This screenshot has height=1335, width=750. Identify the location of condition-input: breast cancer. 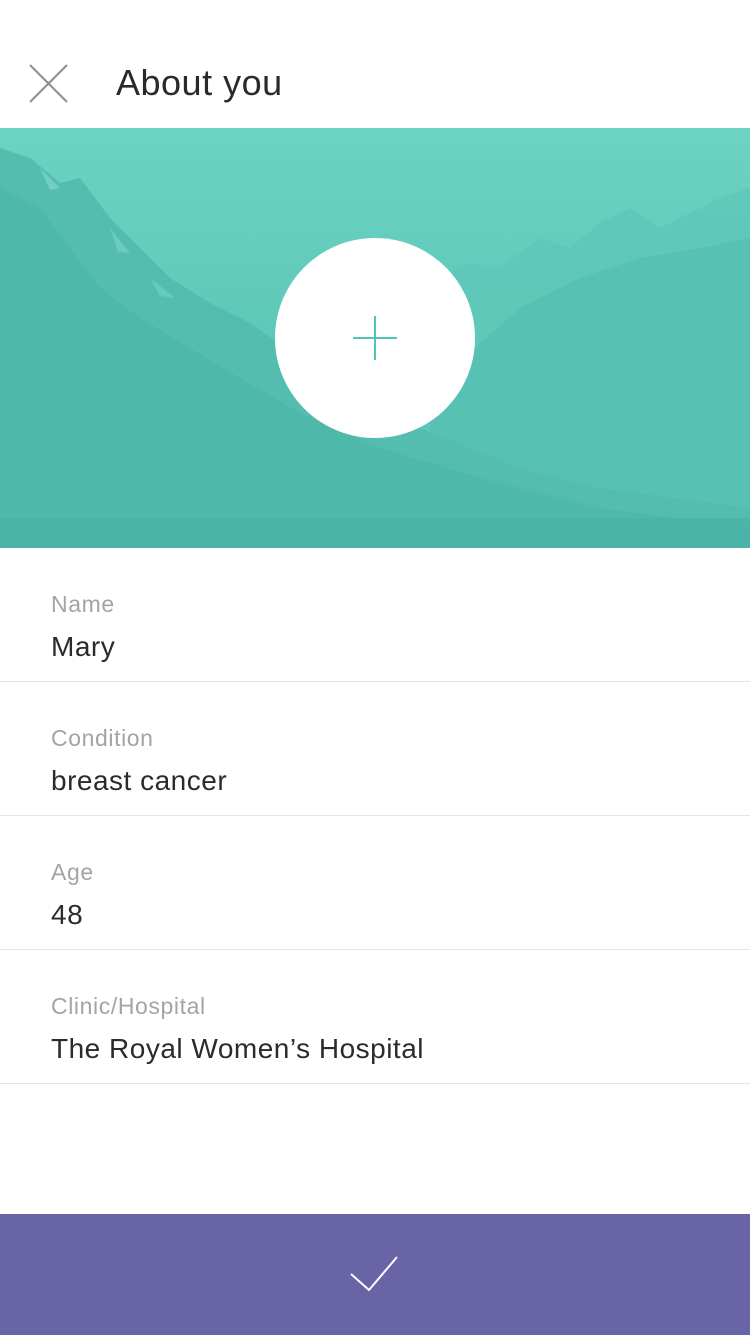
(139, 781).